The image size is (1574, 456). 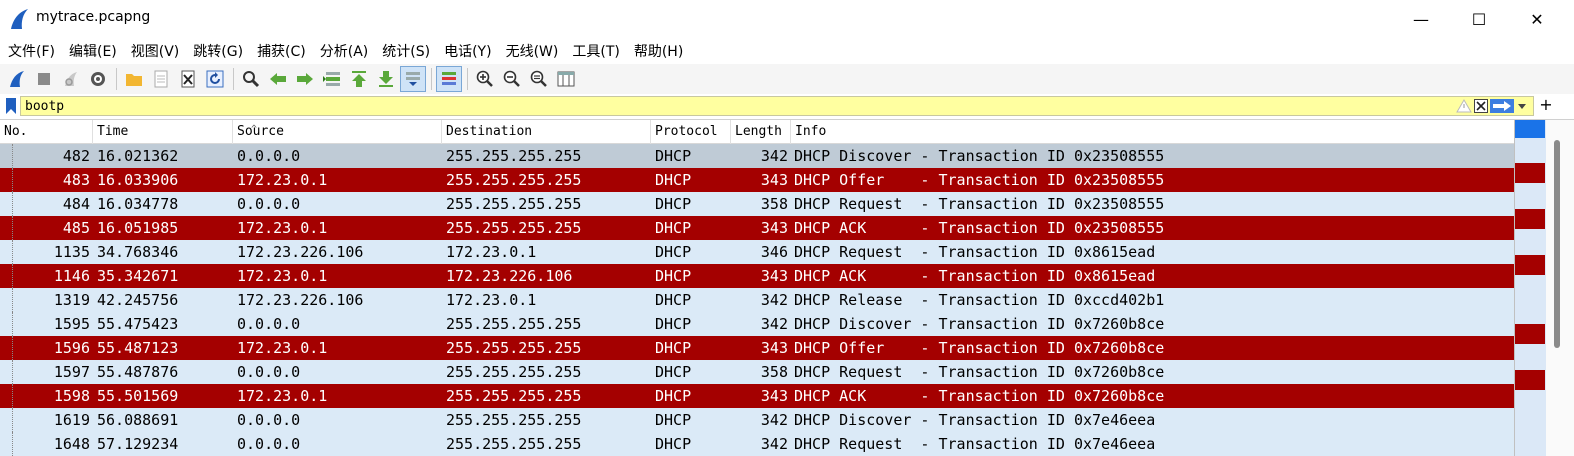 I want to click on cell-no: 483, so click(x=76, y=180).